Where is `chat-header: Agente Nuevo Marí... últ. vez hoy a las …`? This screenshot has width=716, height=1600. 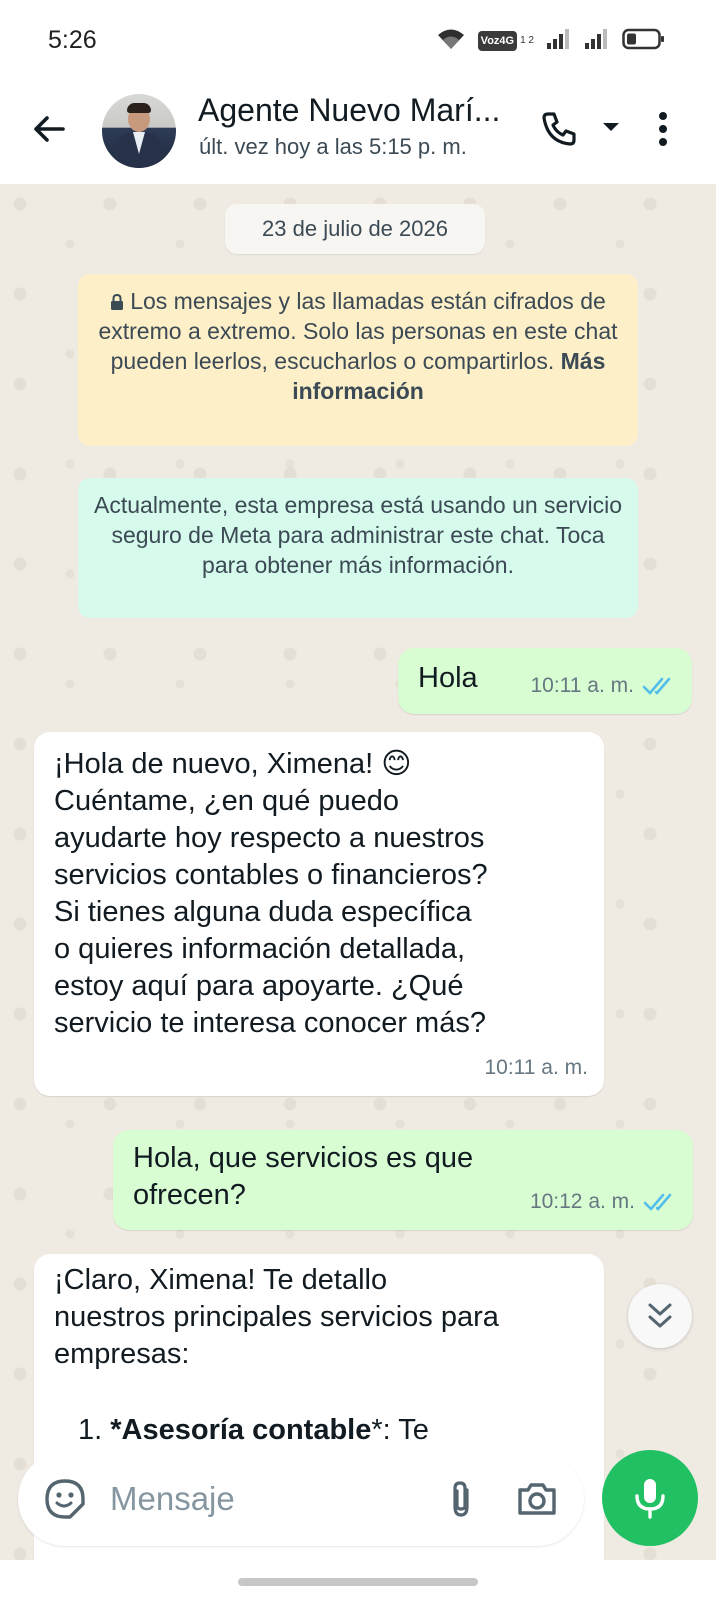
chat-header: Agente Nuevo Marí... últ. vez hoy a las … is located at coordinates (358, 133).